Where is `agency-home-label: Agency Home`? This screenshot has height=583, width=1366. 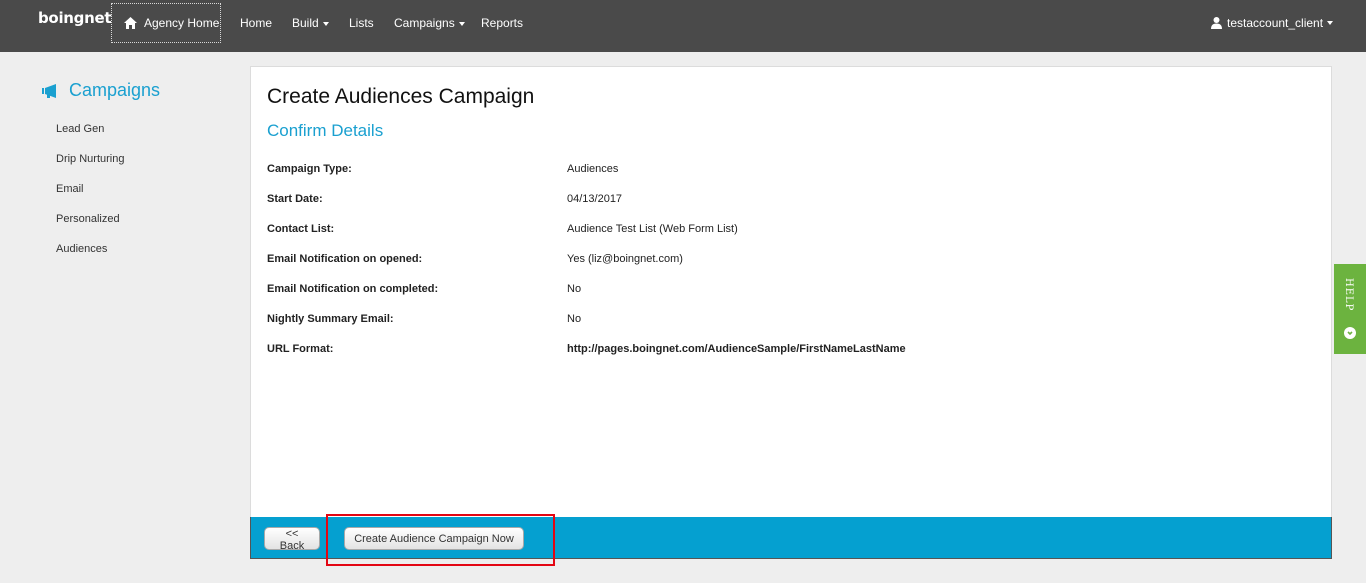
agency-home-label: Agency Home is located at coordinates (182, 23).